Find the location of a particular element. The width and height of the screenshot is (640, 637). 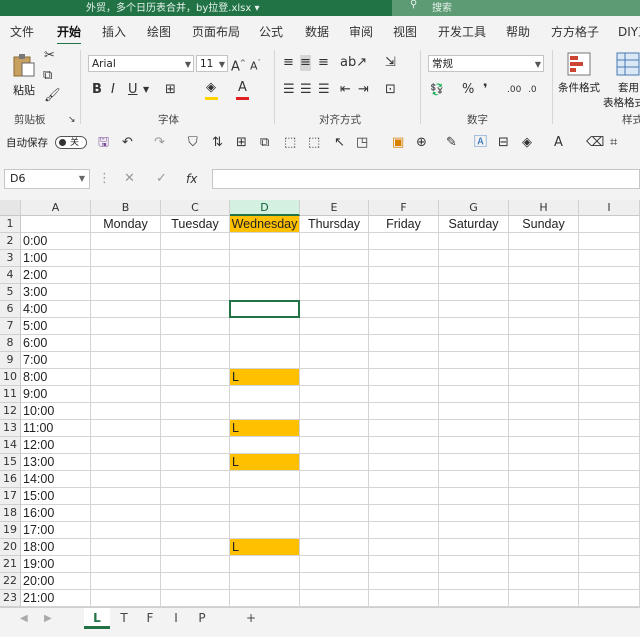

row-header: 10 is located at coordinates (10, 377).